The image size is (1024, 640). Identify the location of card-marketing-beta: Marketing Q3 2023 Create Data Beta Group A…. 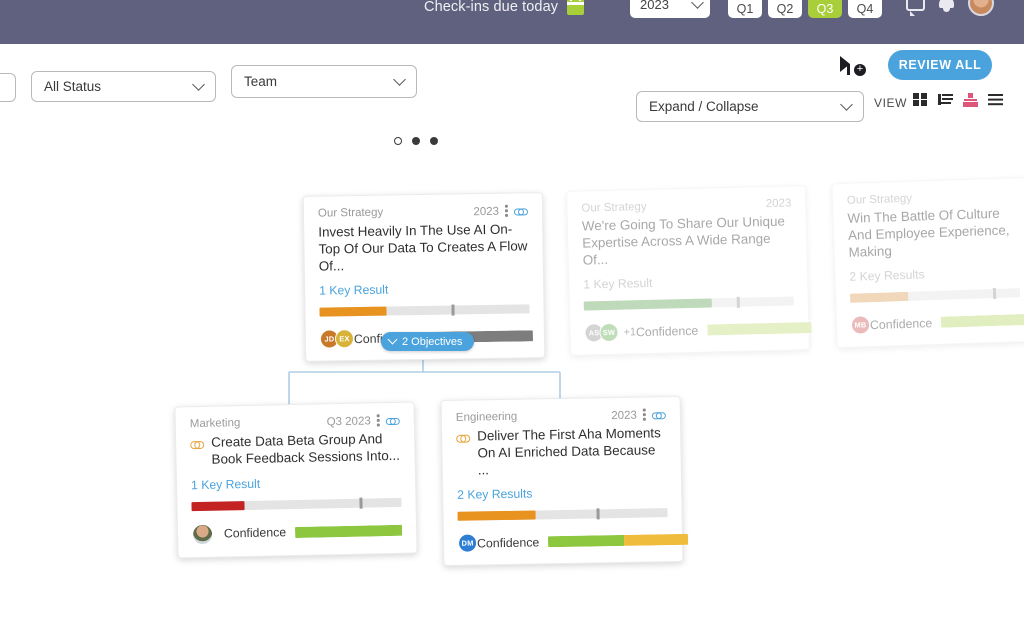
(296, 479).